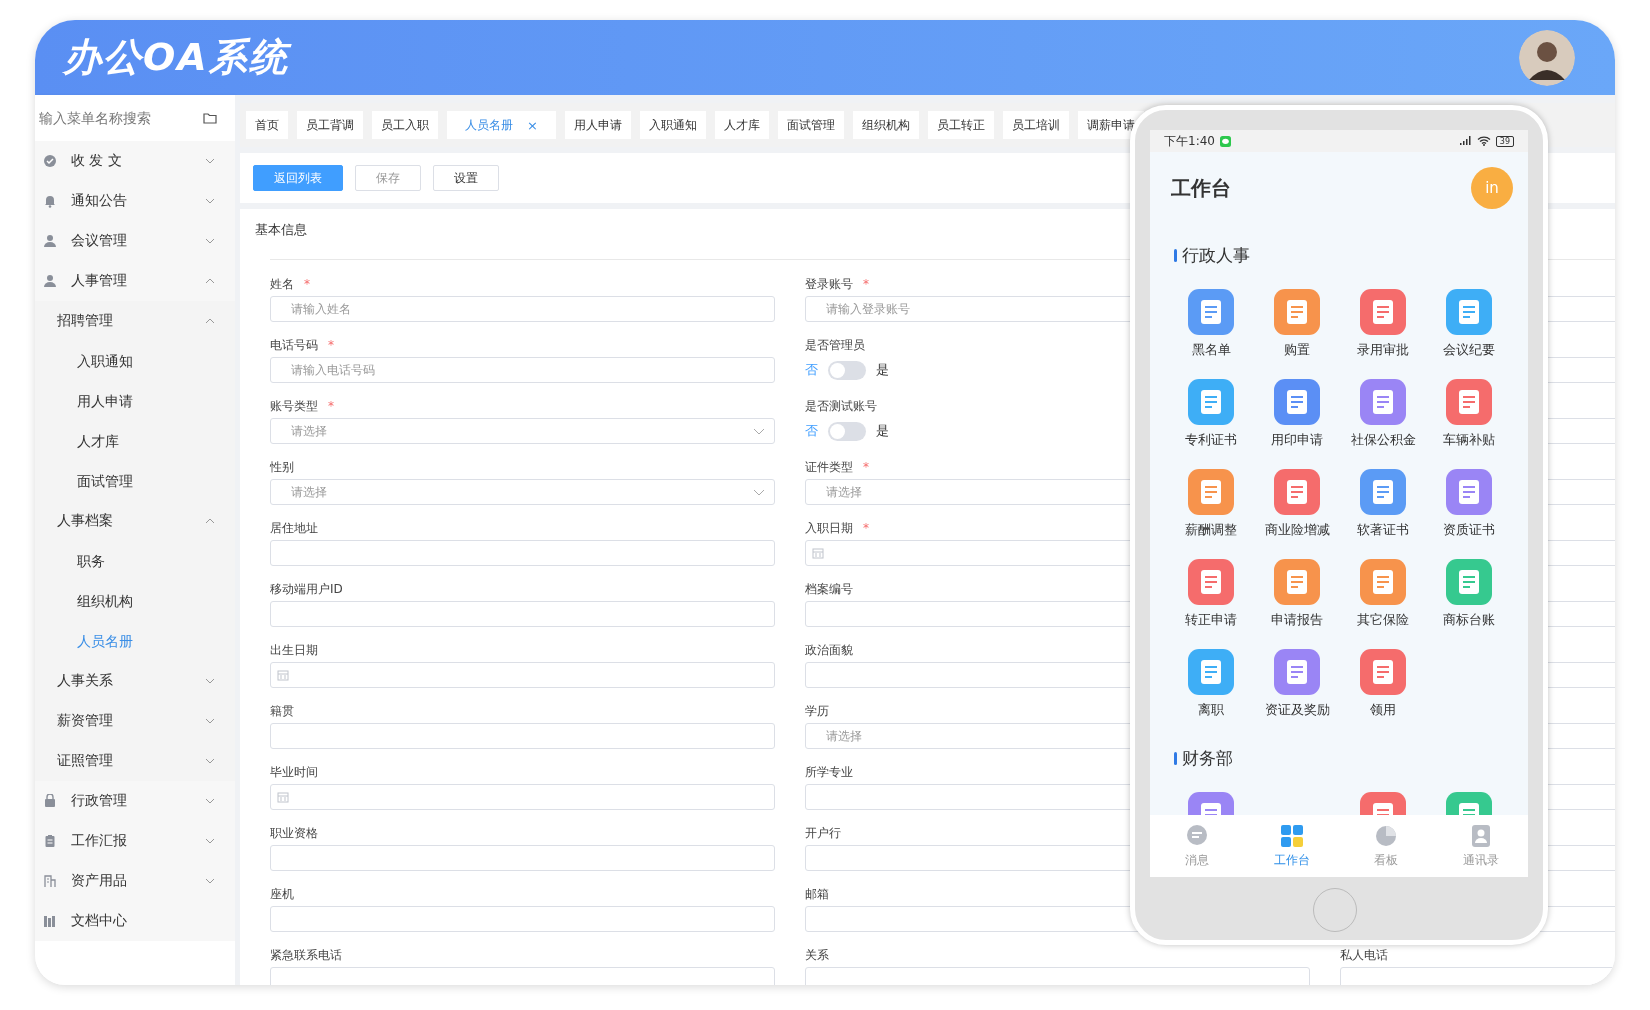  Describe the element at coordinates (501, 125) in the screenshot. I see `tab: 人员名册 ×` at that location.